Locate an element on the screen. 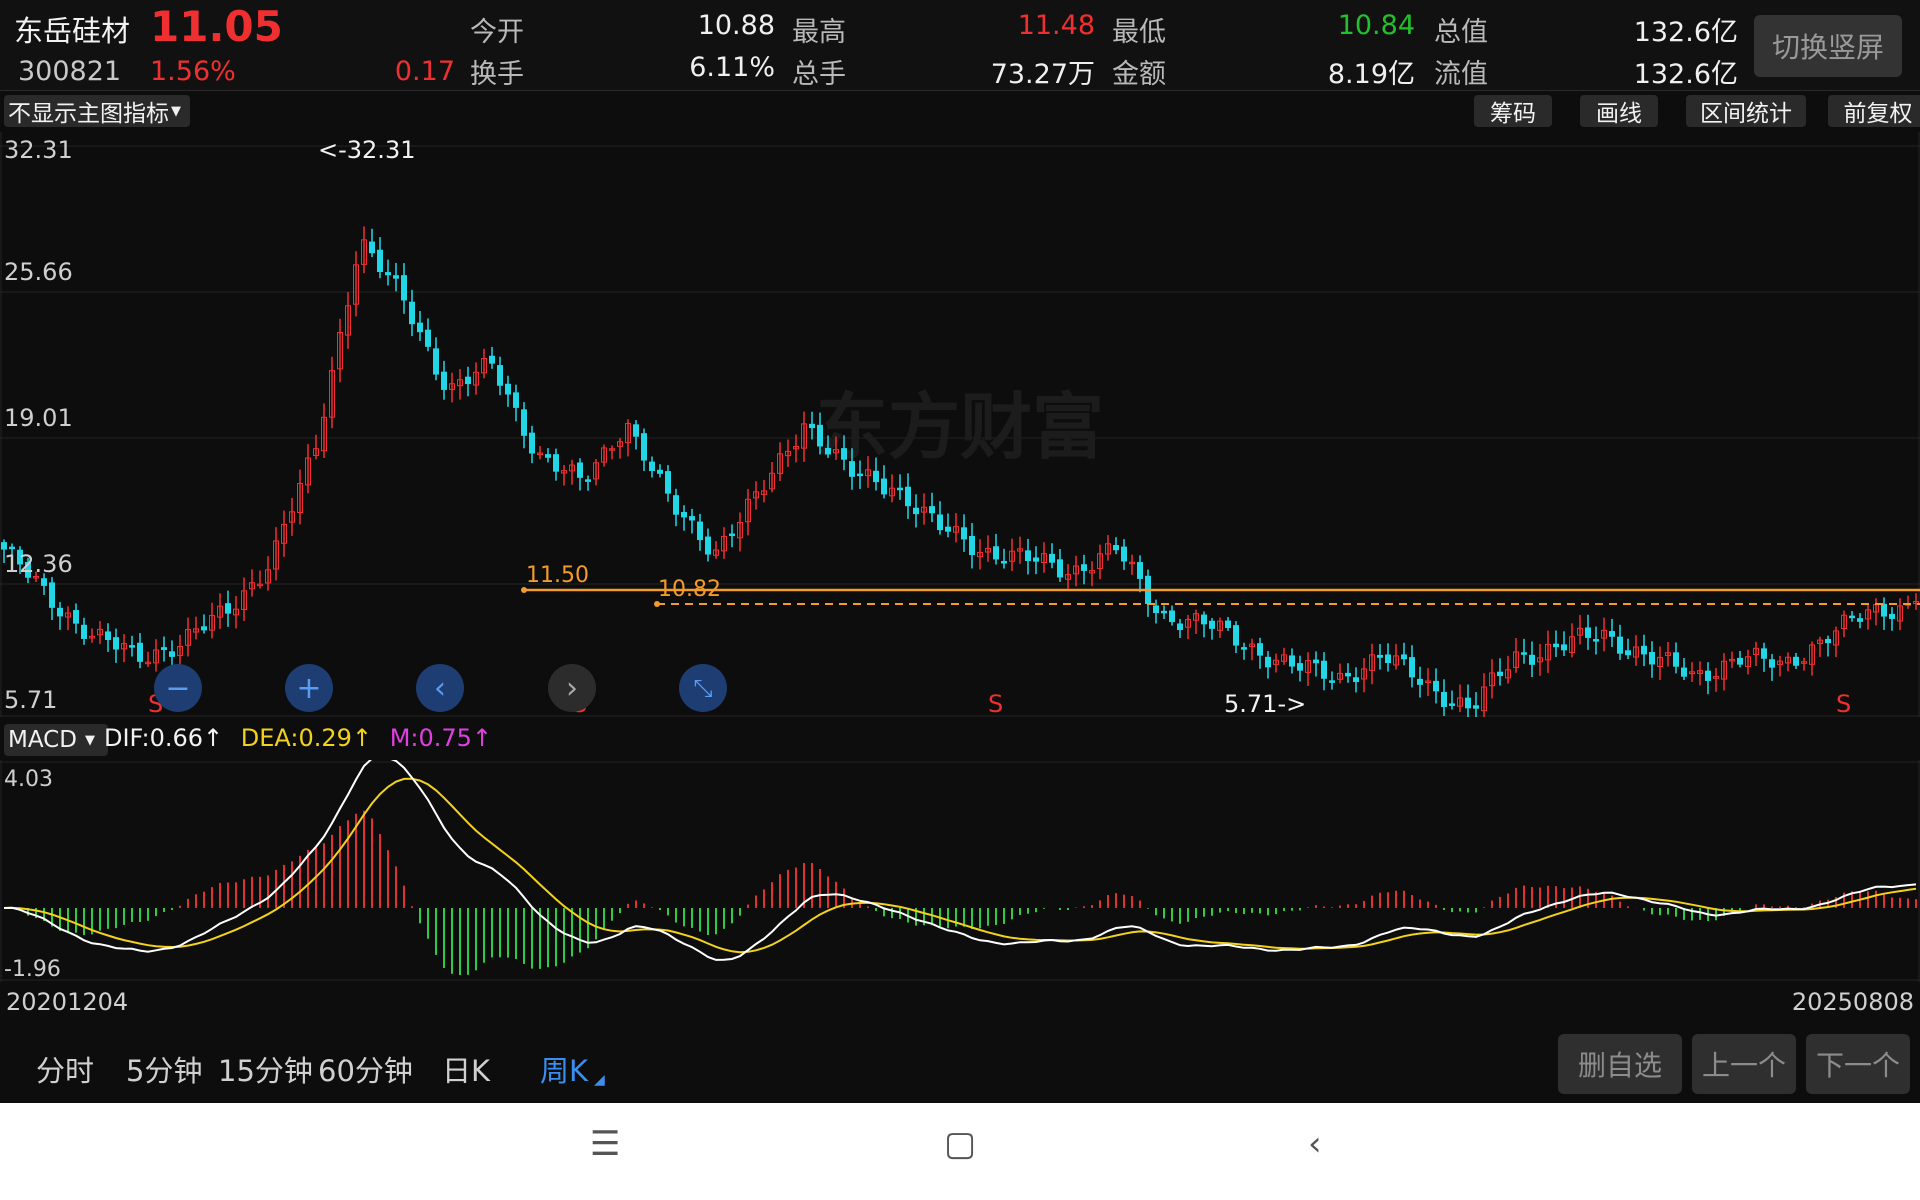 Image resolution: width=1920 pixels, height=1200 pixels. period-tab-weekly: 周K is located at coordinates (564, 1069).